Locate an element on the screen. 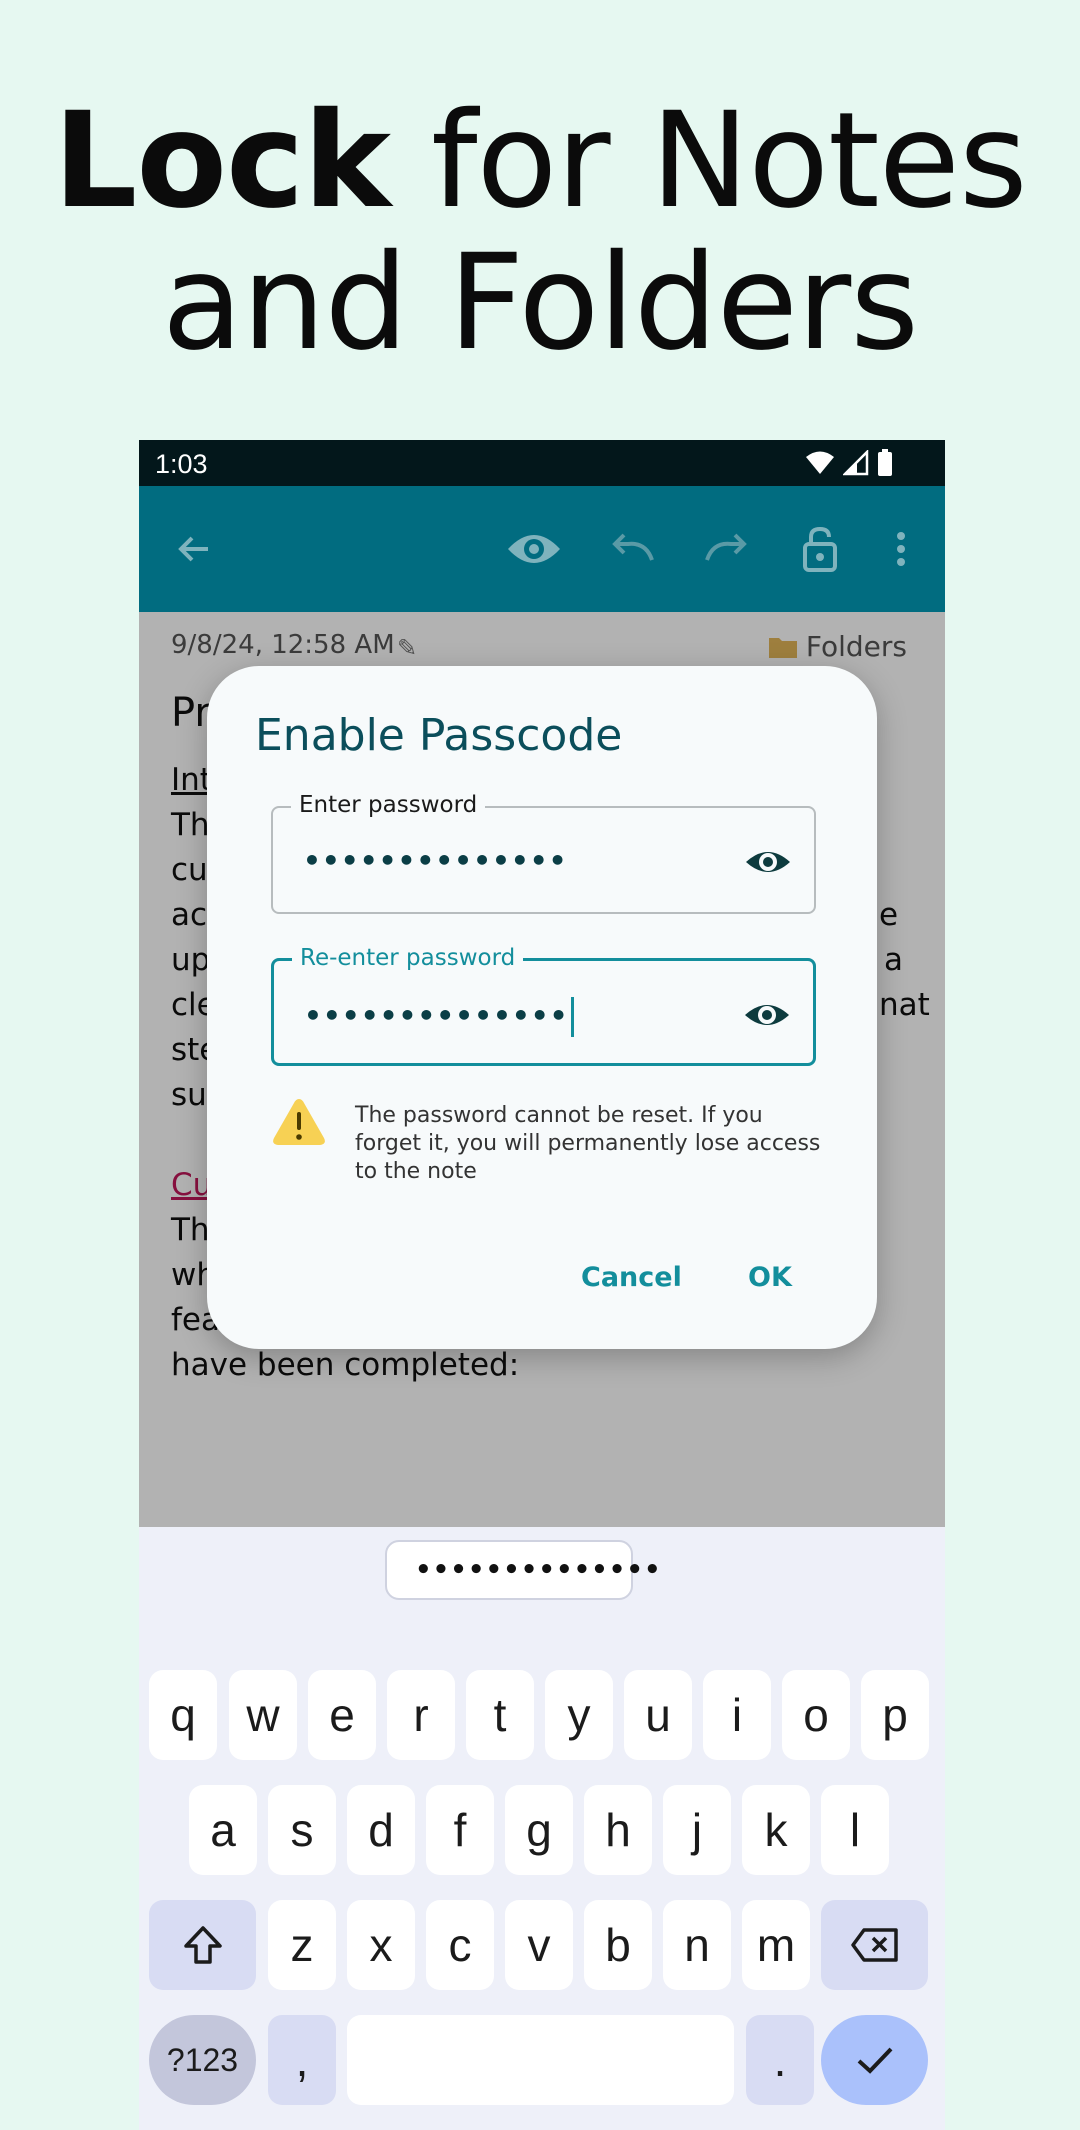 Image resolution: width=1080 pixels, height=2130 pixels. editor-toolbar is located at coordinates (542, 549).